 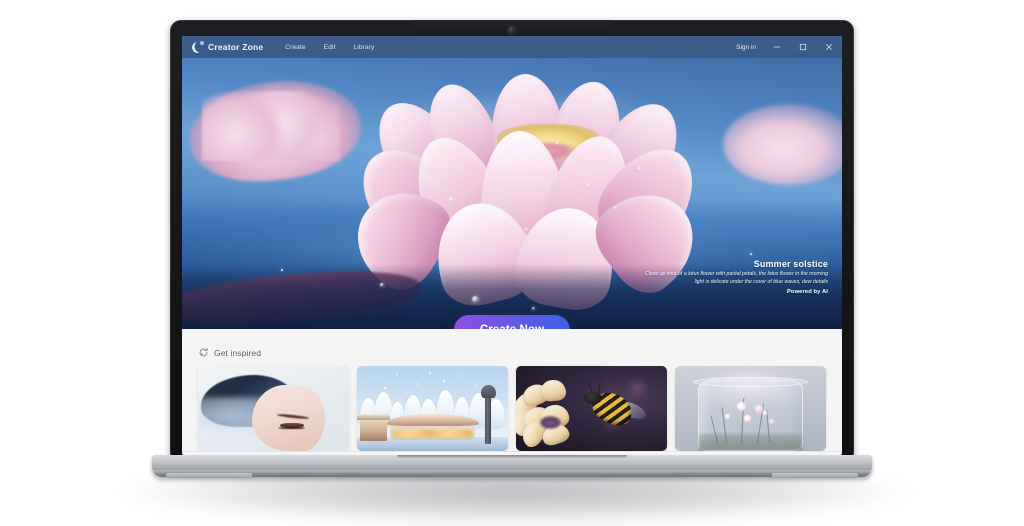 I want to click on get-inspired-header: Get inspired, so click(x=512, y=352).